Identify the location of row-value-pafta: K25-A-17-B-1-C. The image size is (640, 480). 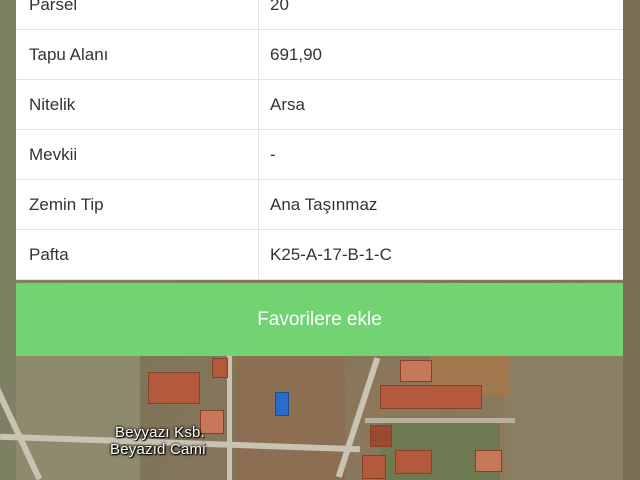
(331, 254).